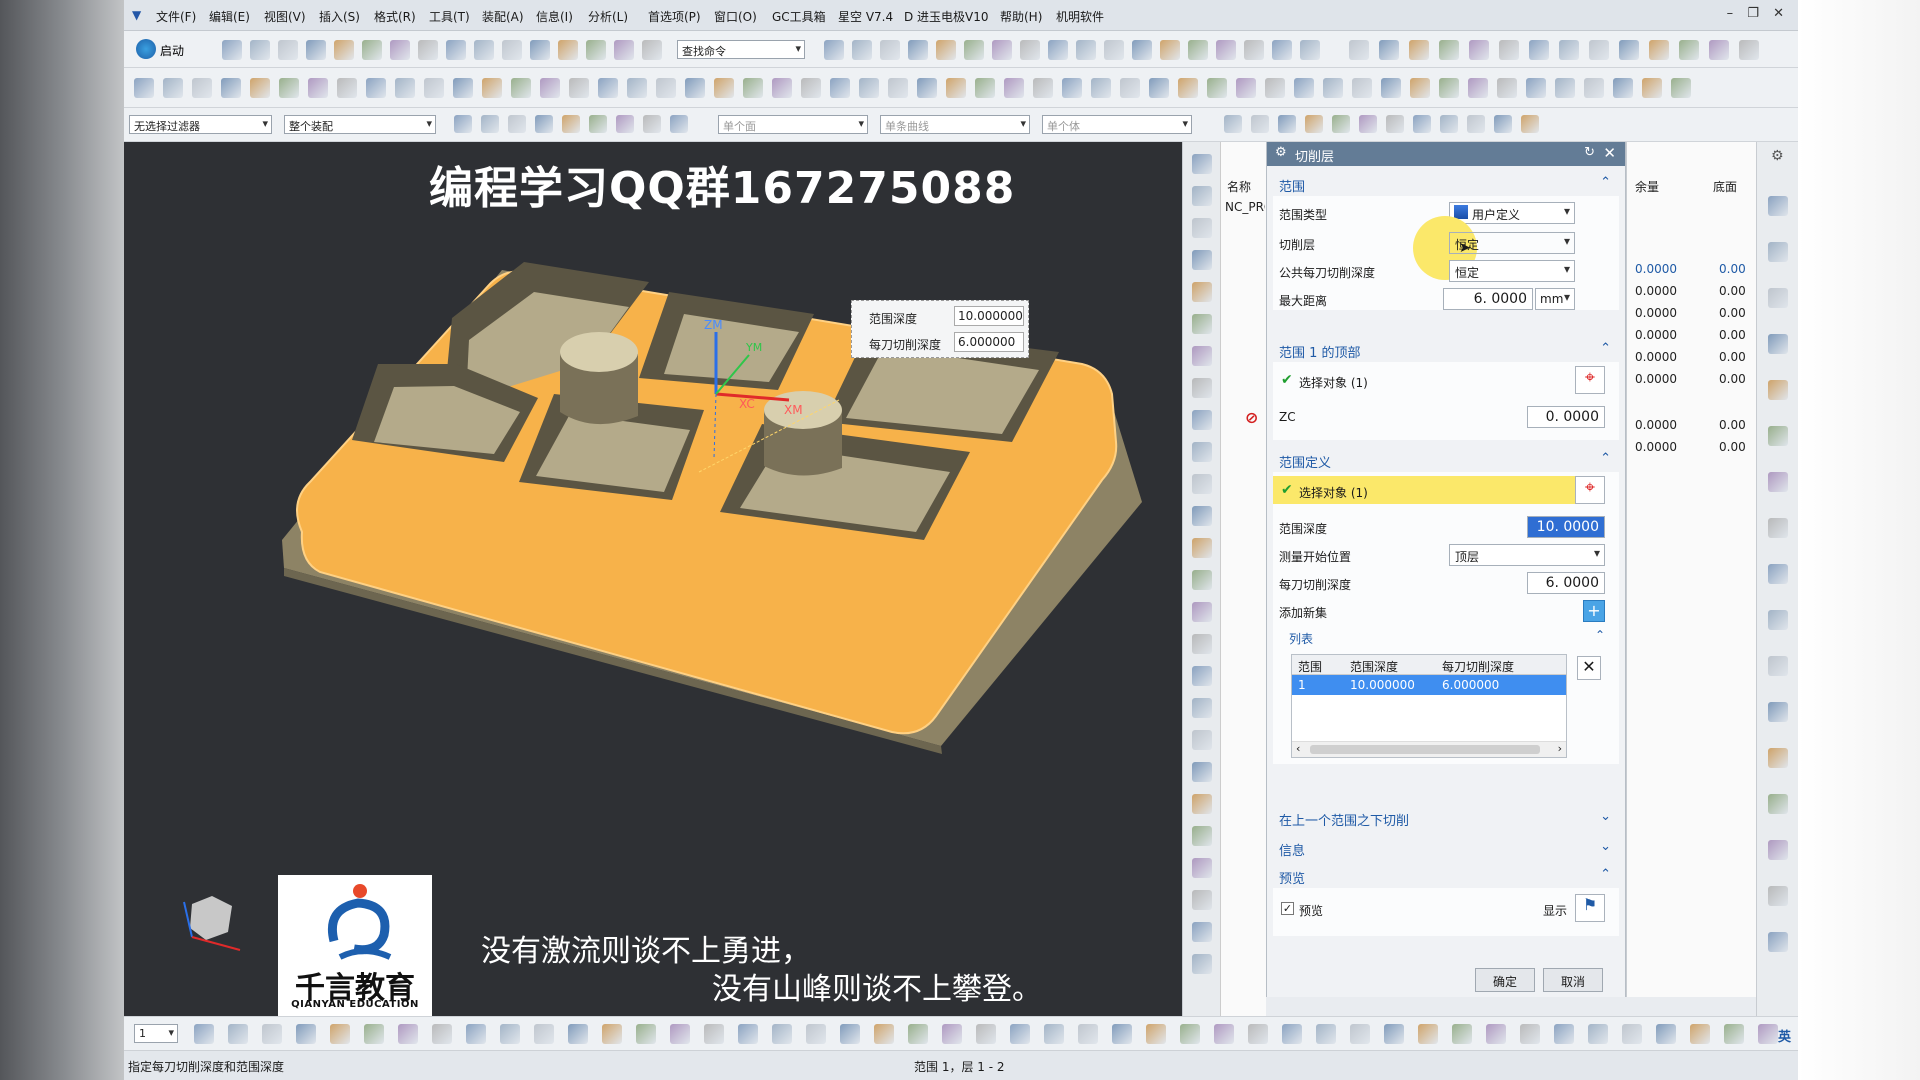 The height and width of the screenshot is (1080, 1920). Describe the element at coordinates (1021, 16) in the screenshot. I see `menu-help: 帮助(H)` at that location.